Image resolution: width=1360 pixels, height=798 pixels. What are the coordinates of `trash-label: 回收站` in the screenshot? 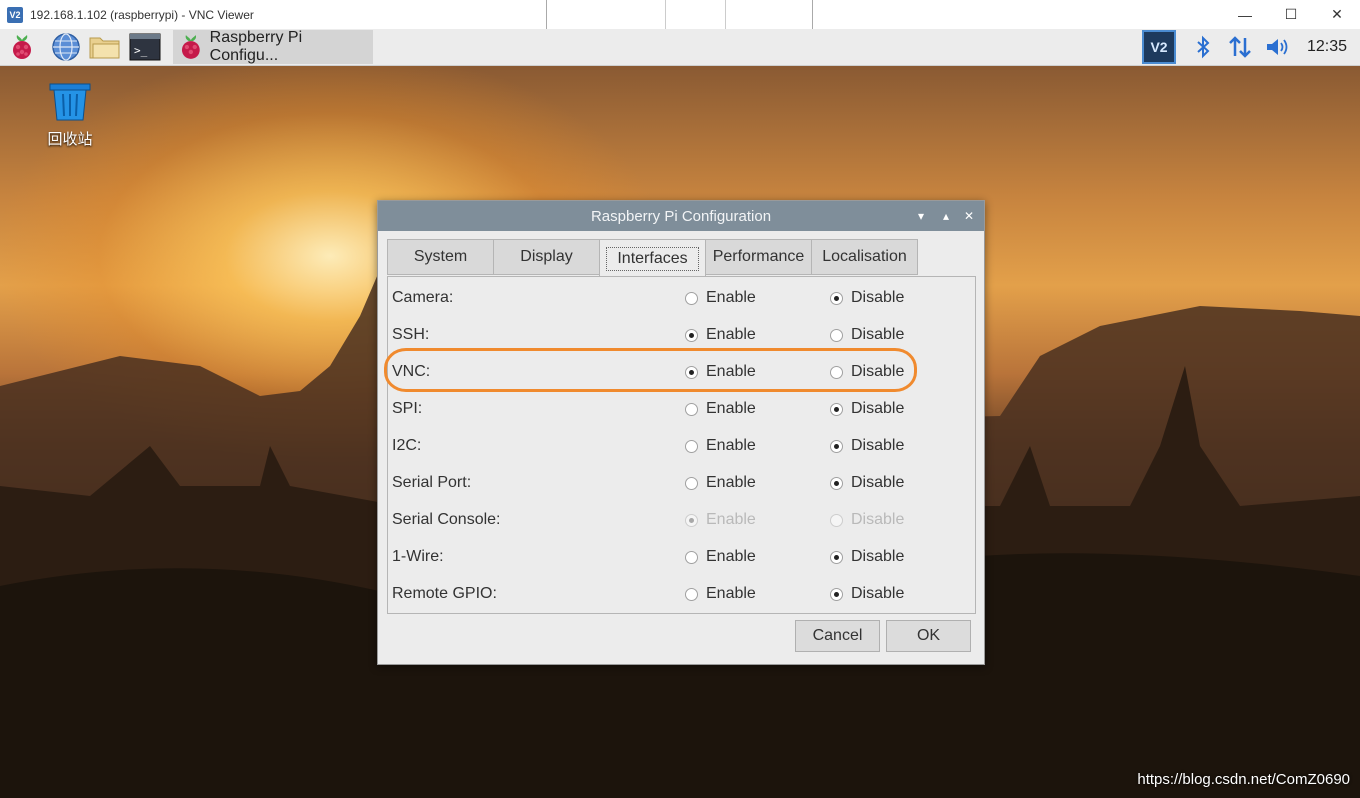 It's located at (70, 138).